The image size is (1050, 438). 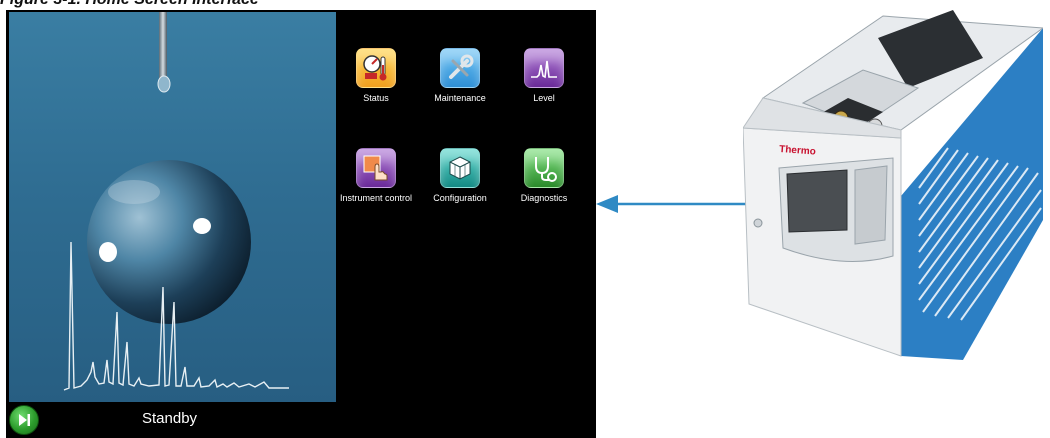 What do you see at coordinates (376, 68) in the screenshot?
I see `status-gauge-thermometer-icon` at bounding box center [376, 68].